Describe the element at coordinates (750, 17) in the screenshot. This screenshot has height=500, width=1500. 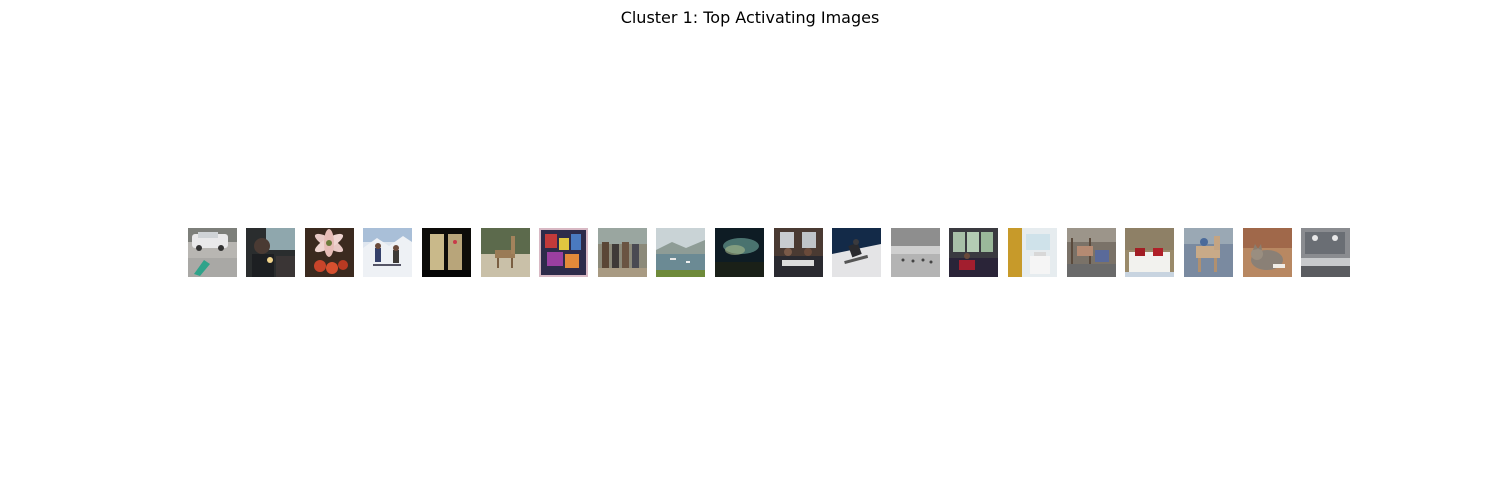
I see `figure-title: Cluster 1: Top Activating Images` at that location.